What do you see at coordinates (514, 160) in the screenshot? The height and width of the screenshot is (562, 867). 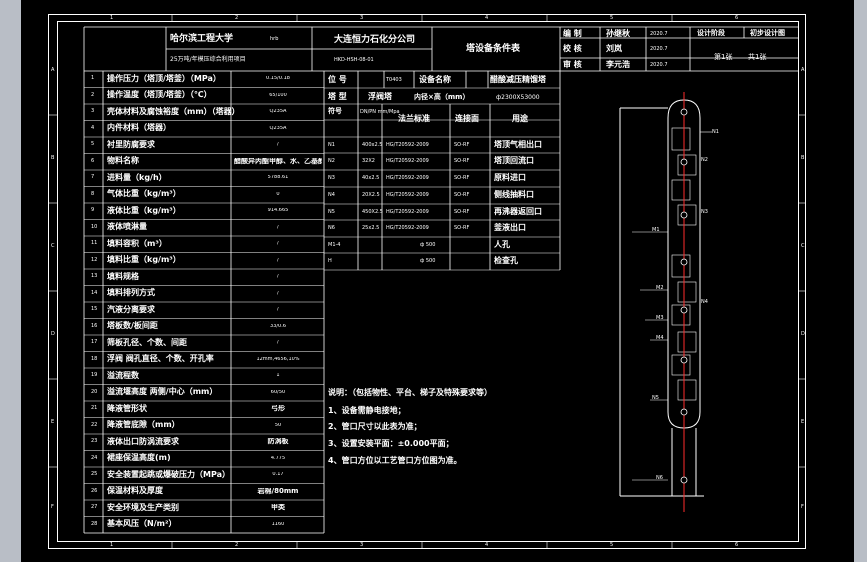 I see `nozzle-use: 塔顶回流口` at bounding box center [514, 160].